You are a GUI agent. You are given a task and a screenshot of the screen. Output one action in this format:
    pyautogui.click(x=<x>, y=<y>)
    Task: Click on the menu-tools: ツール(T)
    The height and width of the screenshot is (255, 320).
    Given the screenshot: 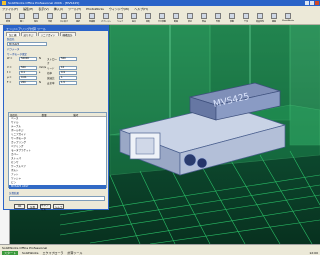 What is the action you would take?
    pyautogui.click(x=74, y=9)
    